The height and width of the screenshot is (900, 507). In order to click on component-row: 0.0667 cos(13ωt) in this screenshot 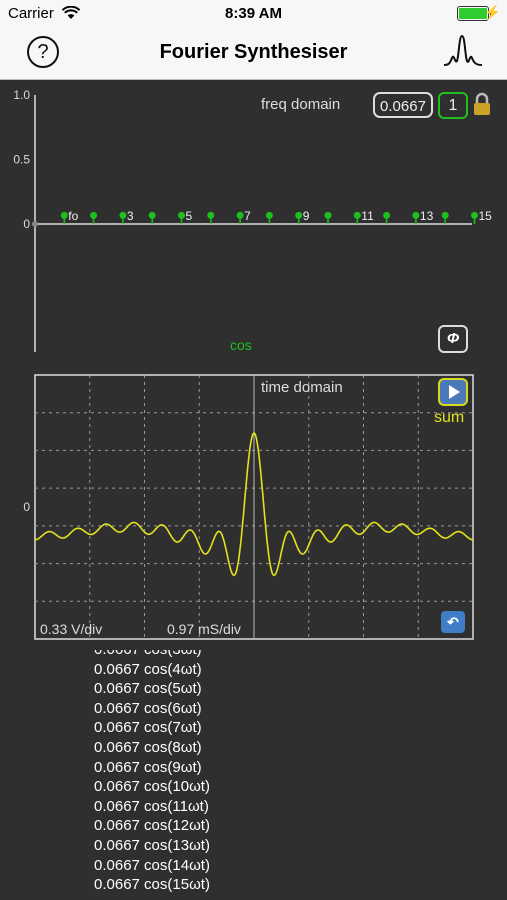, I will do `click(244, 847)`.